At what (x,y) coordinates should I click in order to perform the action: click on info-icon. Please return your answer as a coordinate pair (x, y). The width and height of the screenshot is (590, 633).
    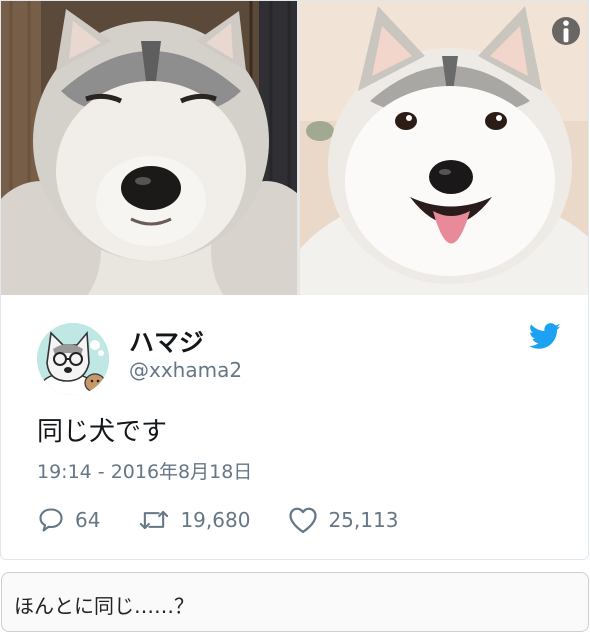
    Looking at the image, I should click on (566, 31).